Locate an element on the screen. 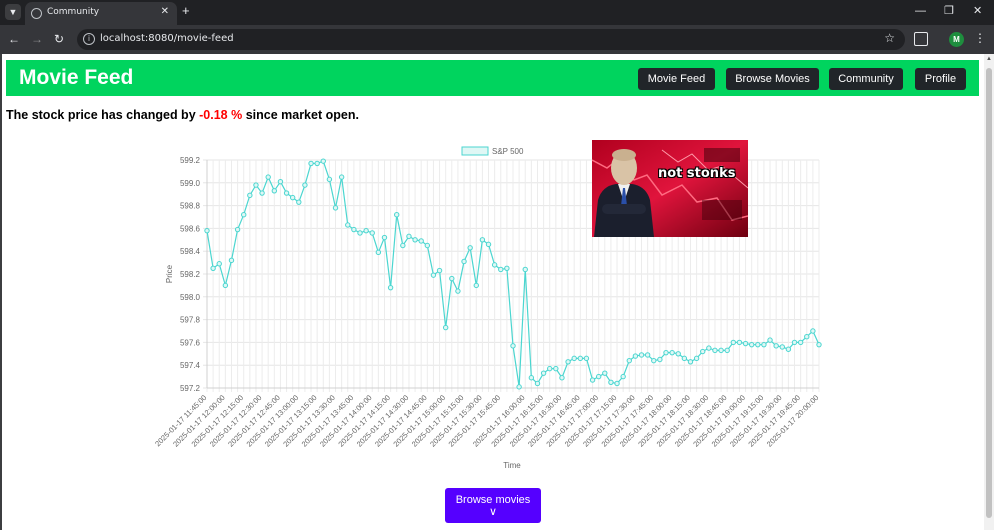  browser-menu-icon: ⋮ is located at coordinates (980, 38).